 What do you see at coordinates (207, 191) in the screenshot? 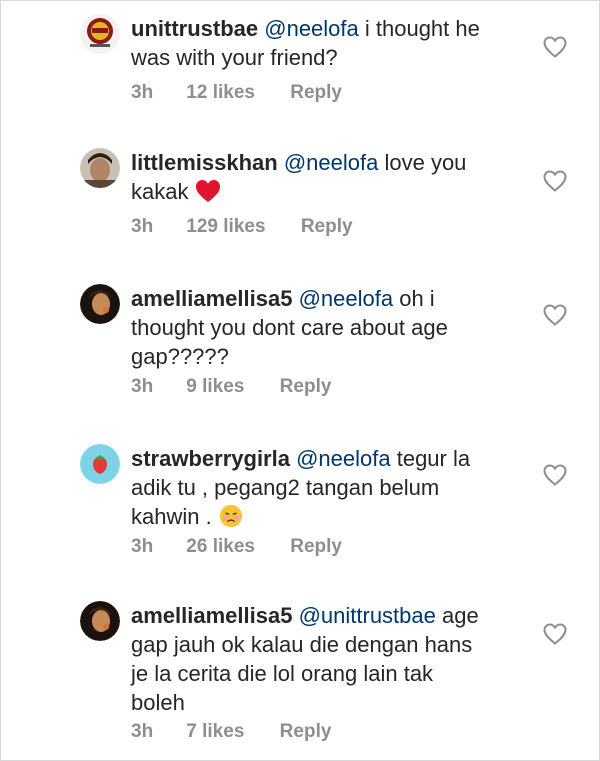
I see `red-heart-emoji-icon` at bounding box center [207, 191].